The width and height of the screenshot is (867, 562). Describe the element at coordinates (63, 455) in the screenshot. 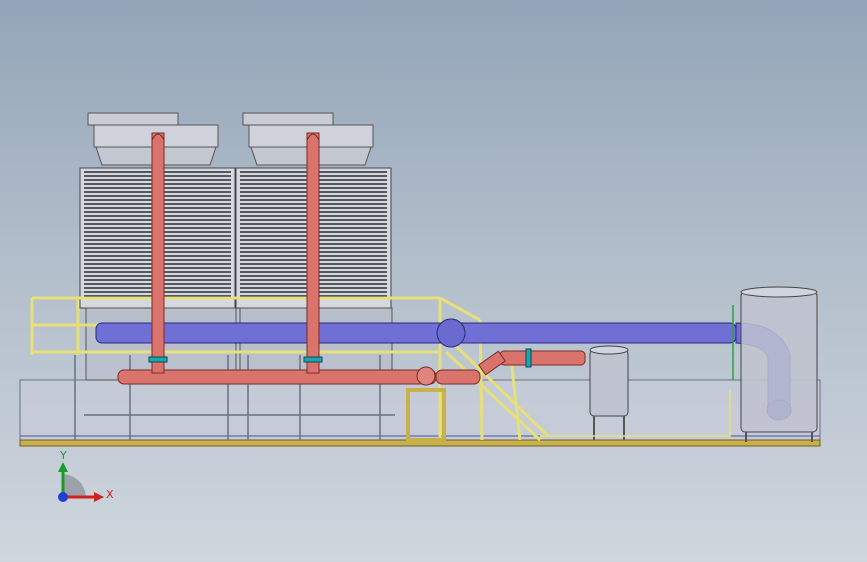

I see `y-axis-label: Y` at that location.